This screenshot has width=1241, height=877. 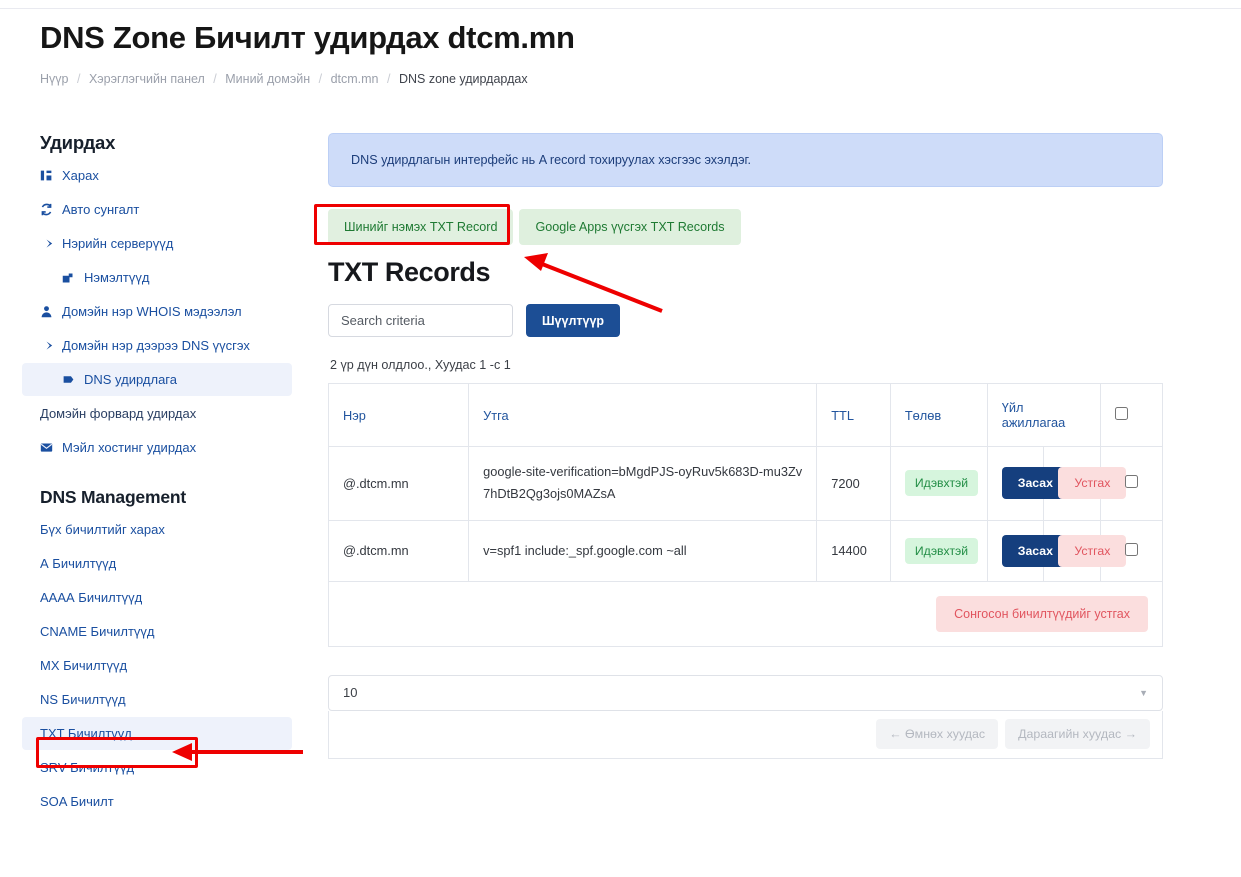 What do you see at coordinates (86, 733) in the screenshot?
I see `sidebar-item-label: TXT Бичилтүүд` at bounding box center [86, 733].